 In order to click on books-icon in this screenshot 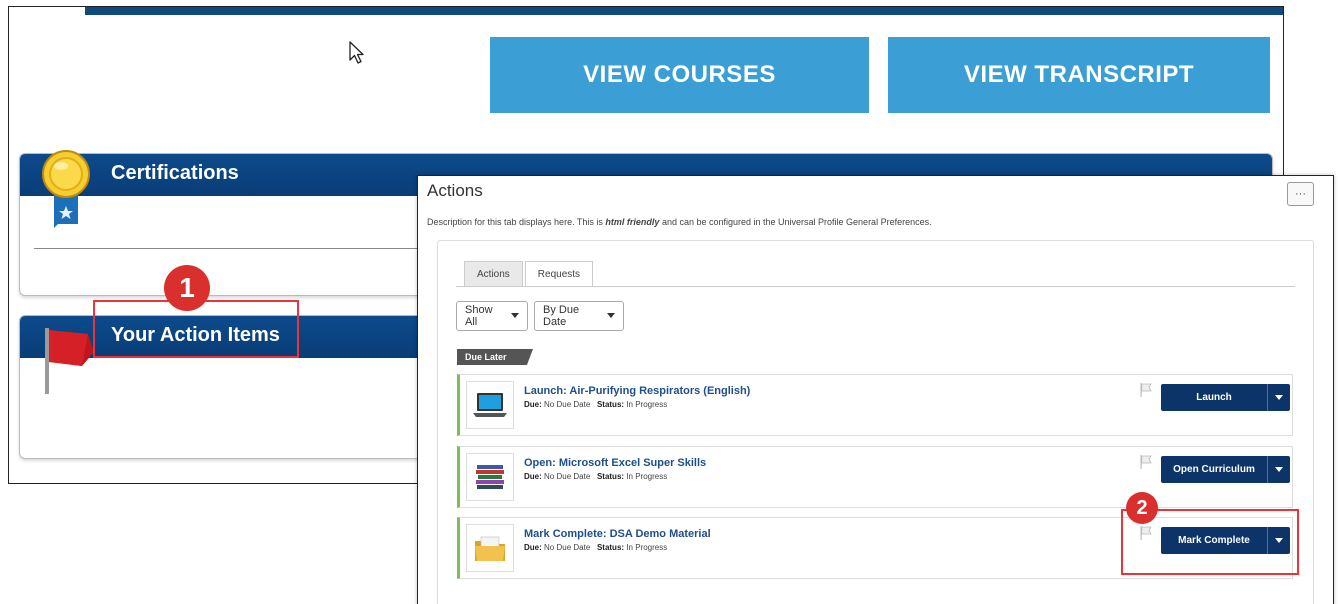, I will do `click(490, 477)`.